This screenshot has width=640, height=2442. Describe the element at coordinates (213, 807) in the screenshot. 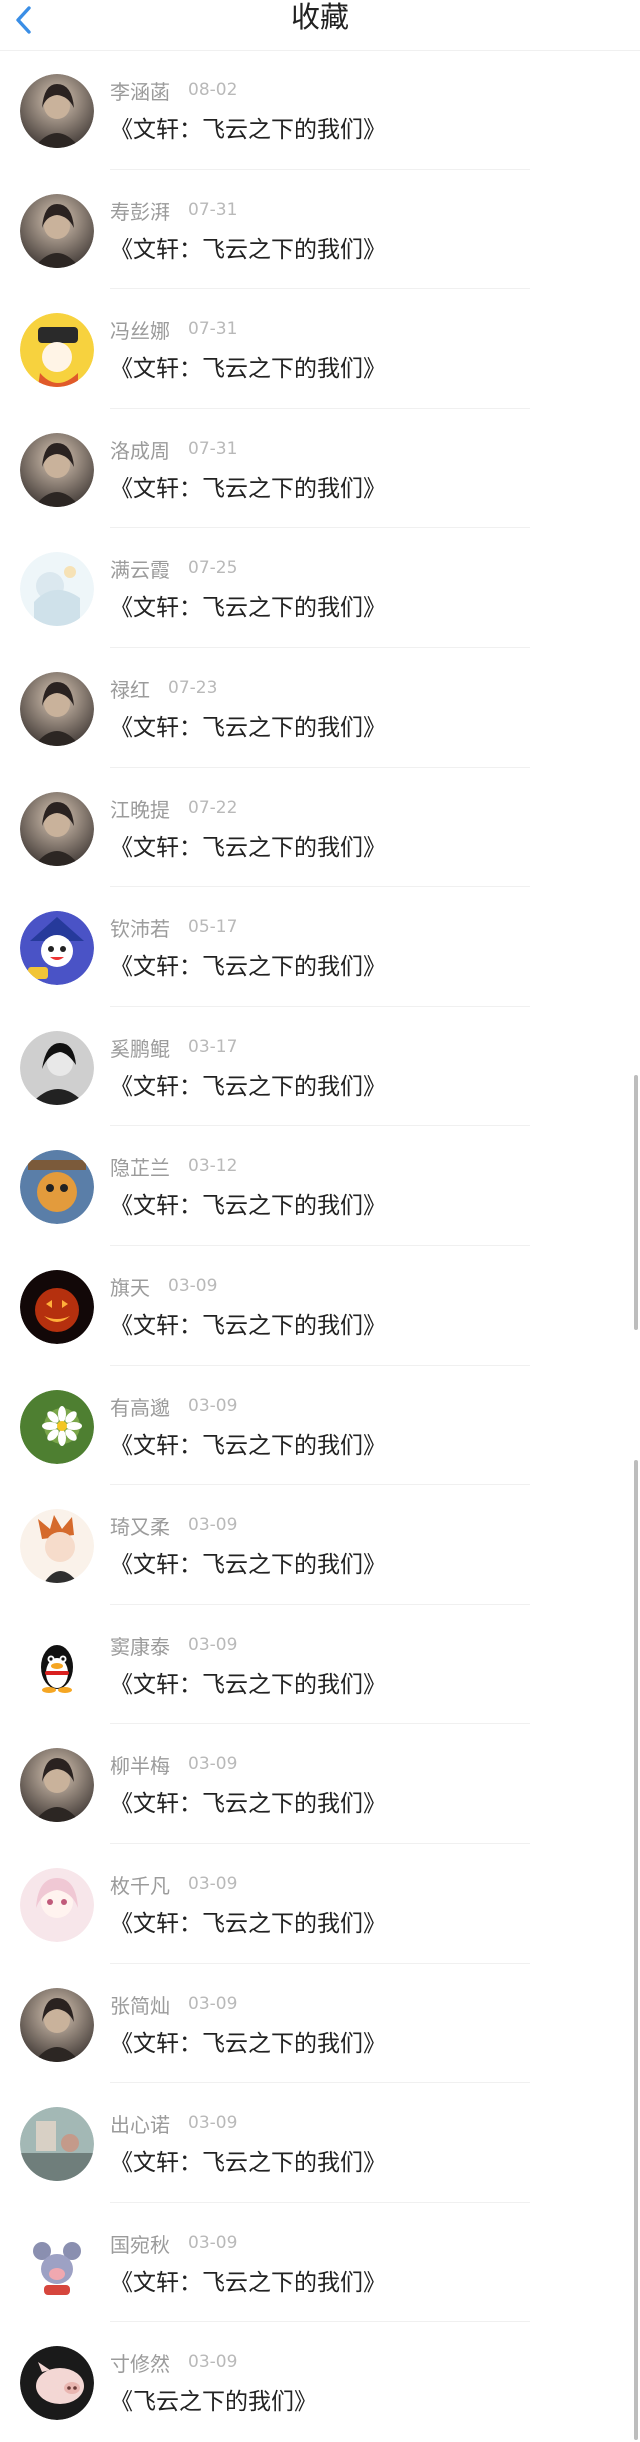

I see `date: 07-22` at that location.